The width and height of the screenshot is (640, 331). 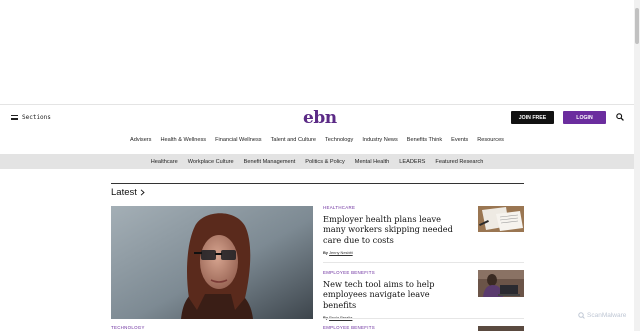 What do you see at coordinates (620, 117) in the screenshot?
I see `search-icon` at bounding box center [620, 117].